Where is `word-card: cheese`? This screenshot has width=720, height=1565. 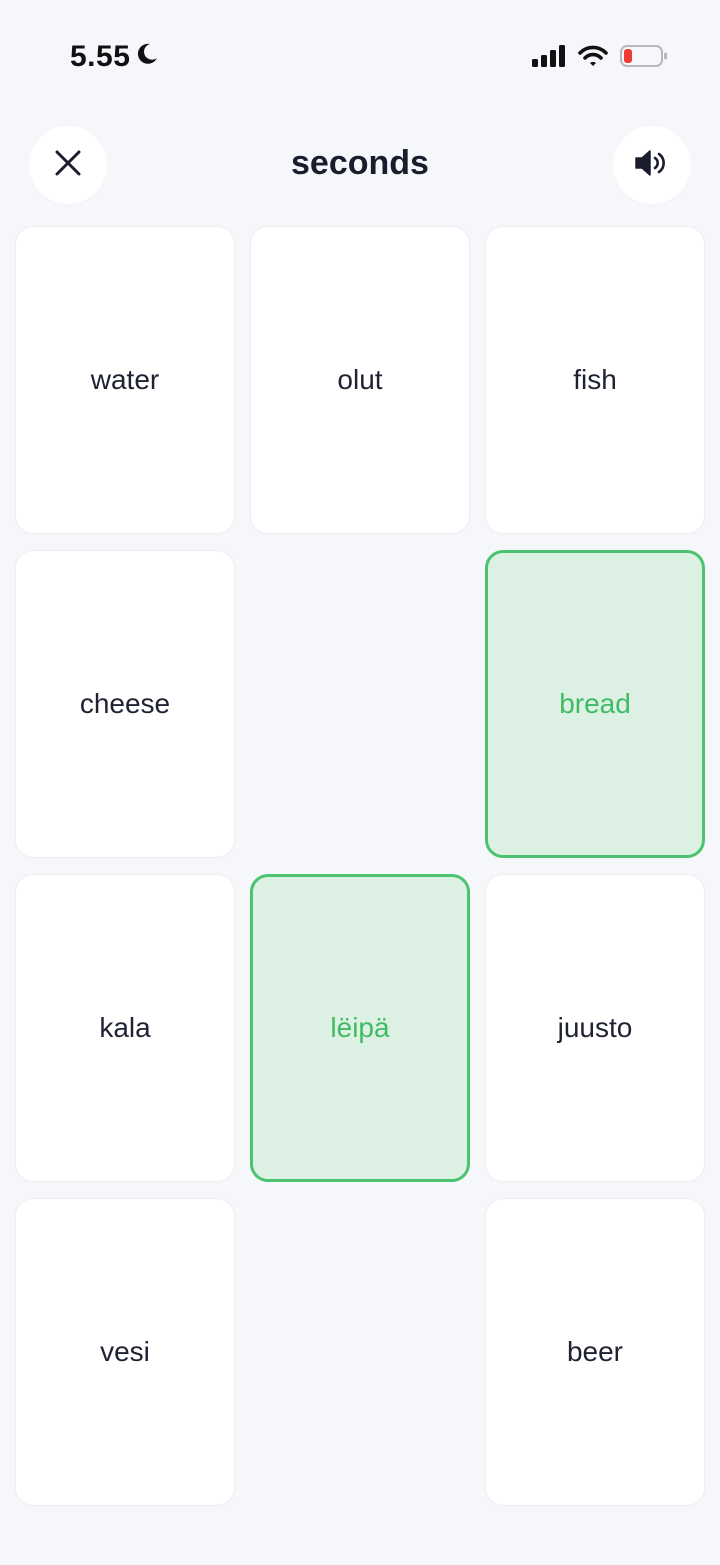
word-card: cheese is located at coordinates (125, 704).